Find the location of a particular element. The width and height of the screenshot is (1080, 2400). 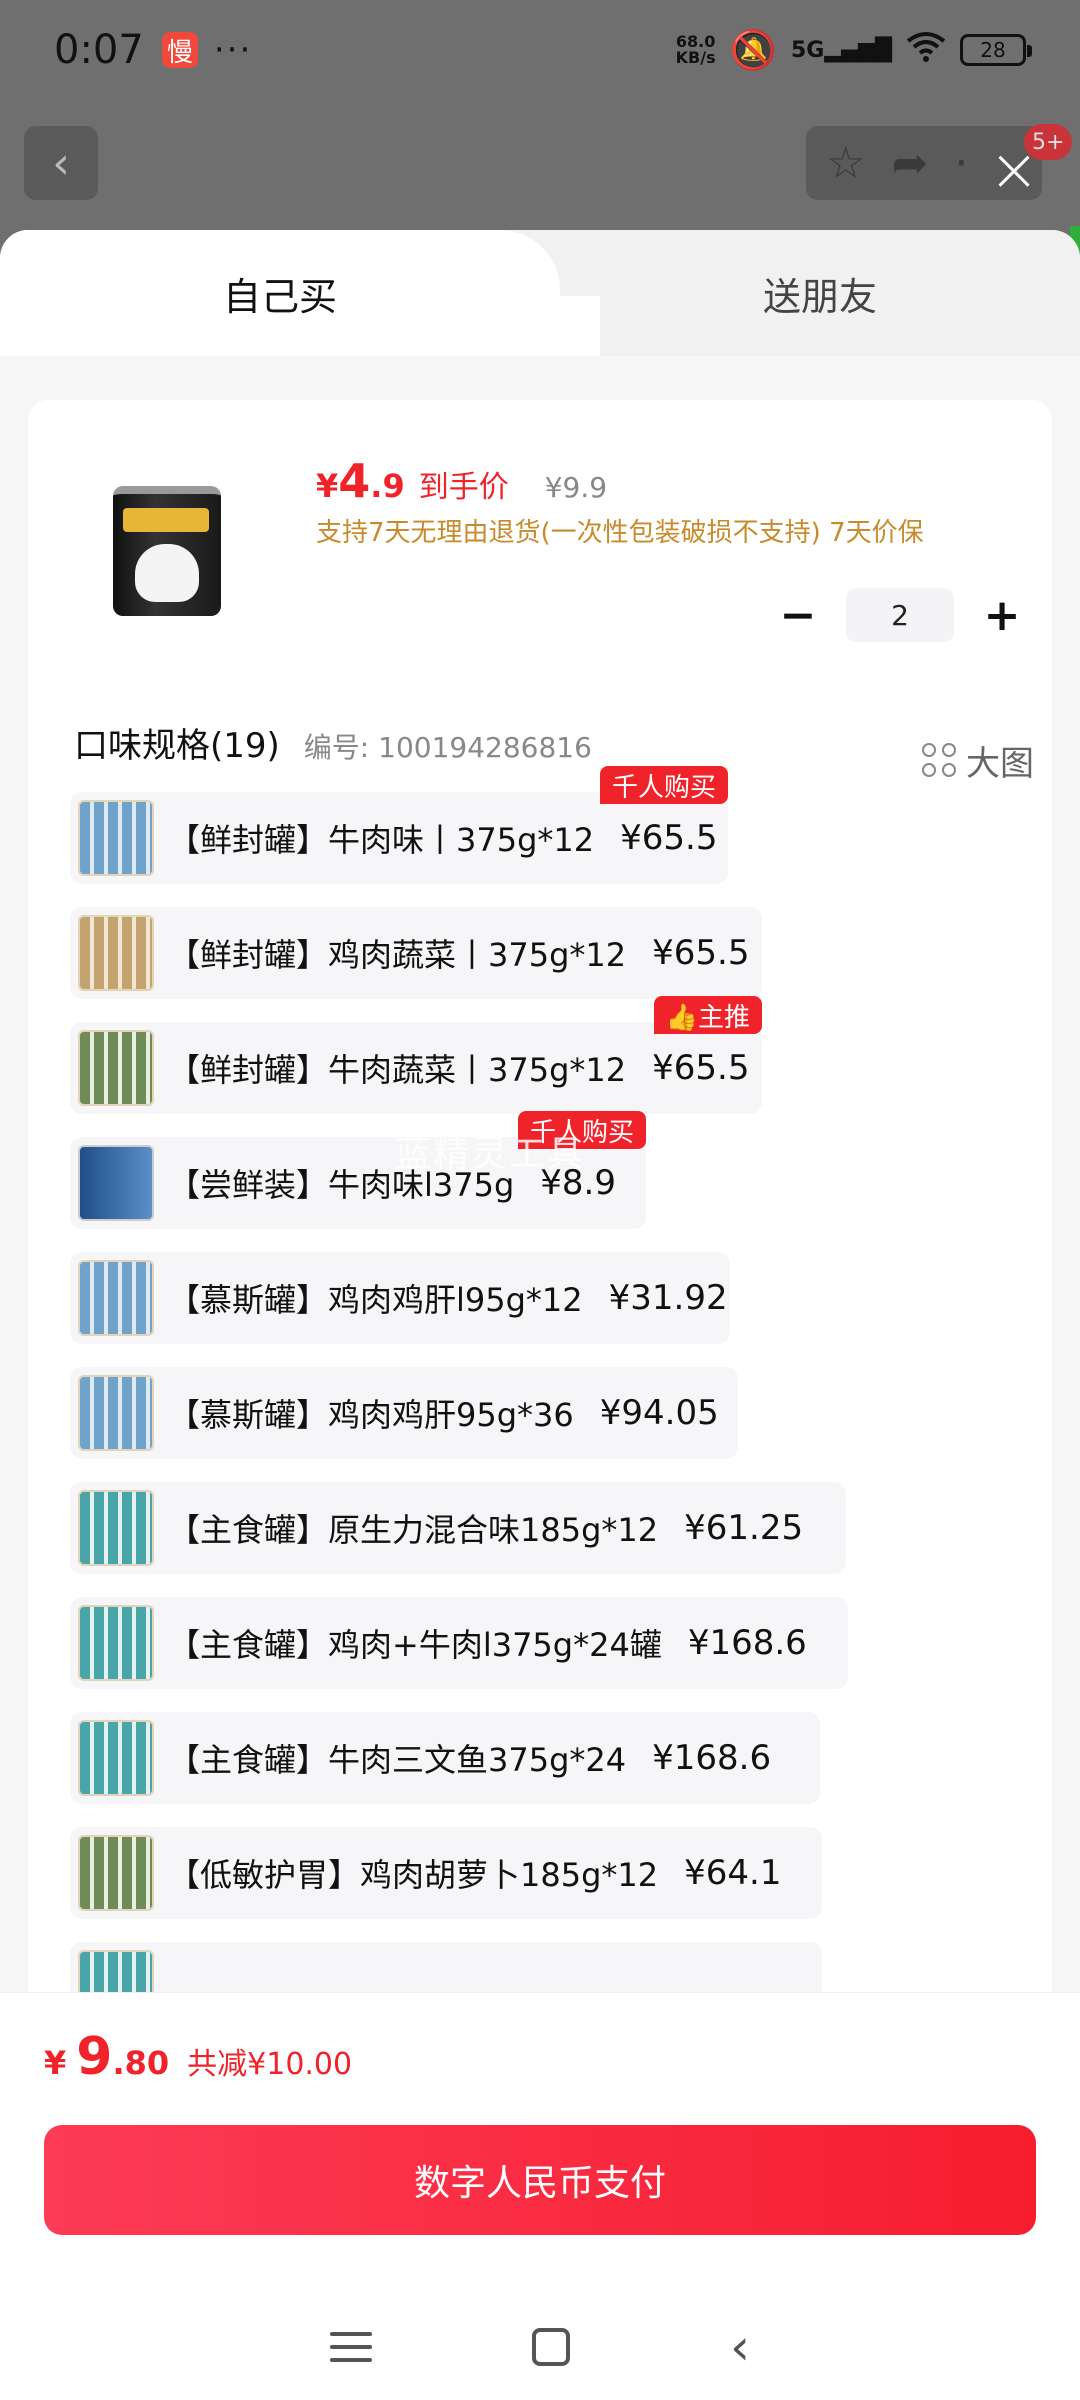

more-notifications-icon: ··· is located at coordinates (233, 50).